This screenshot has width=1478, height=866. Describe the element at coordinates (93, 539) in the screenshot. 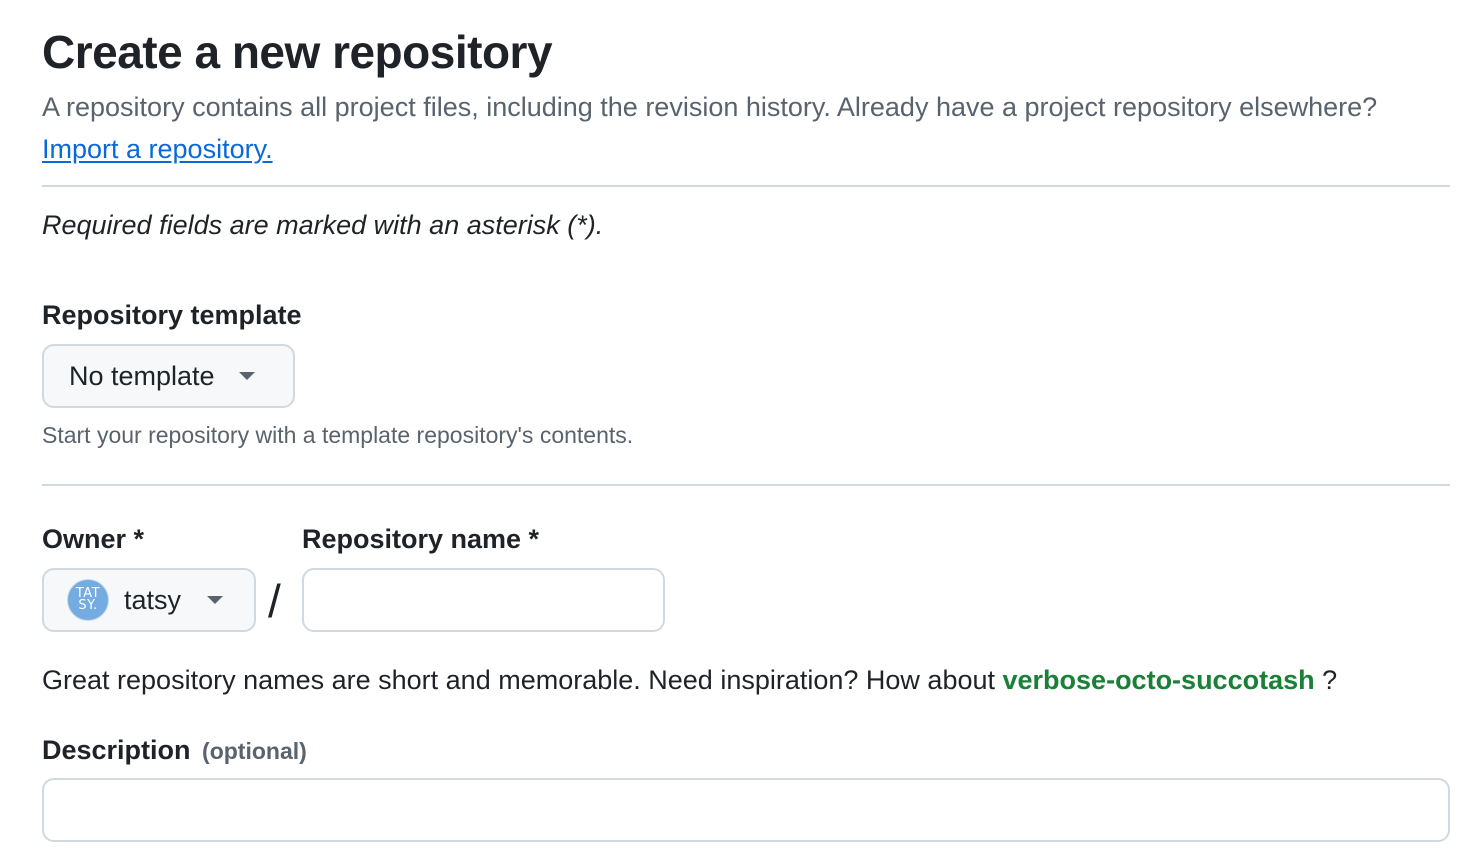

I see `owner-label: Owner *` at that location.